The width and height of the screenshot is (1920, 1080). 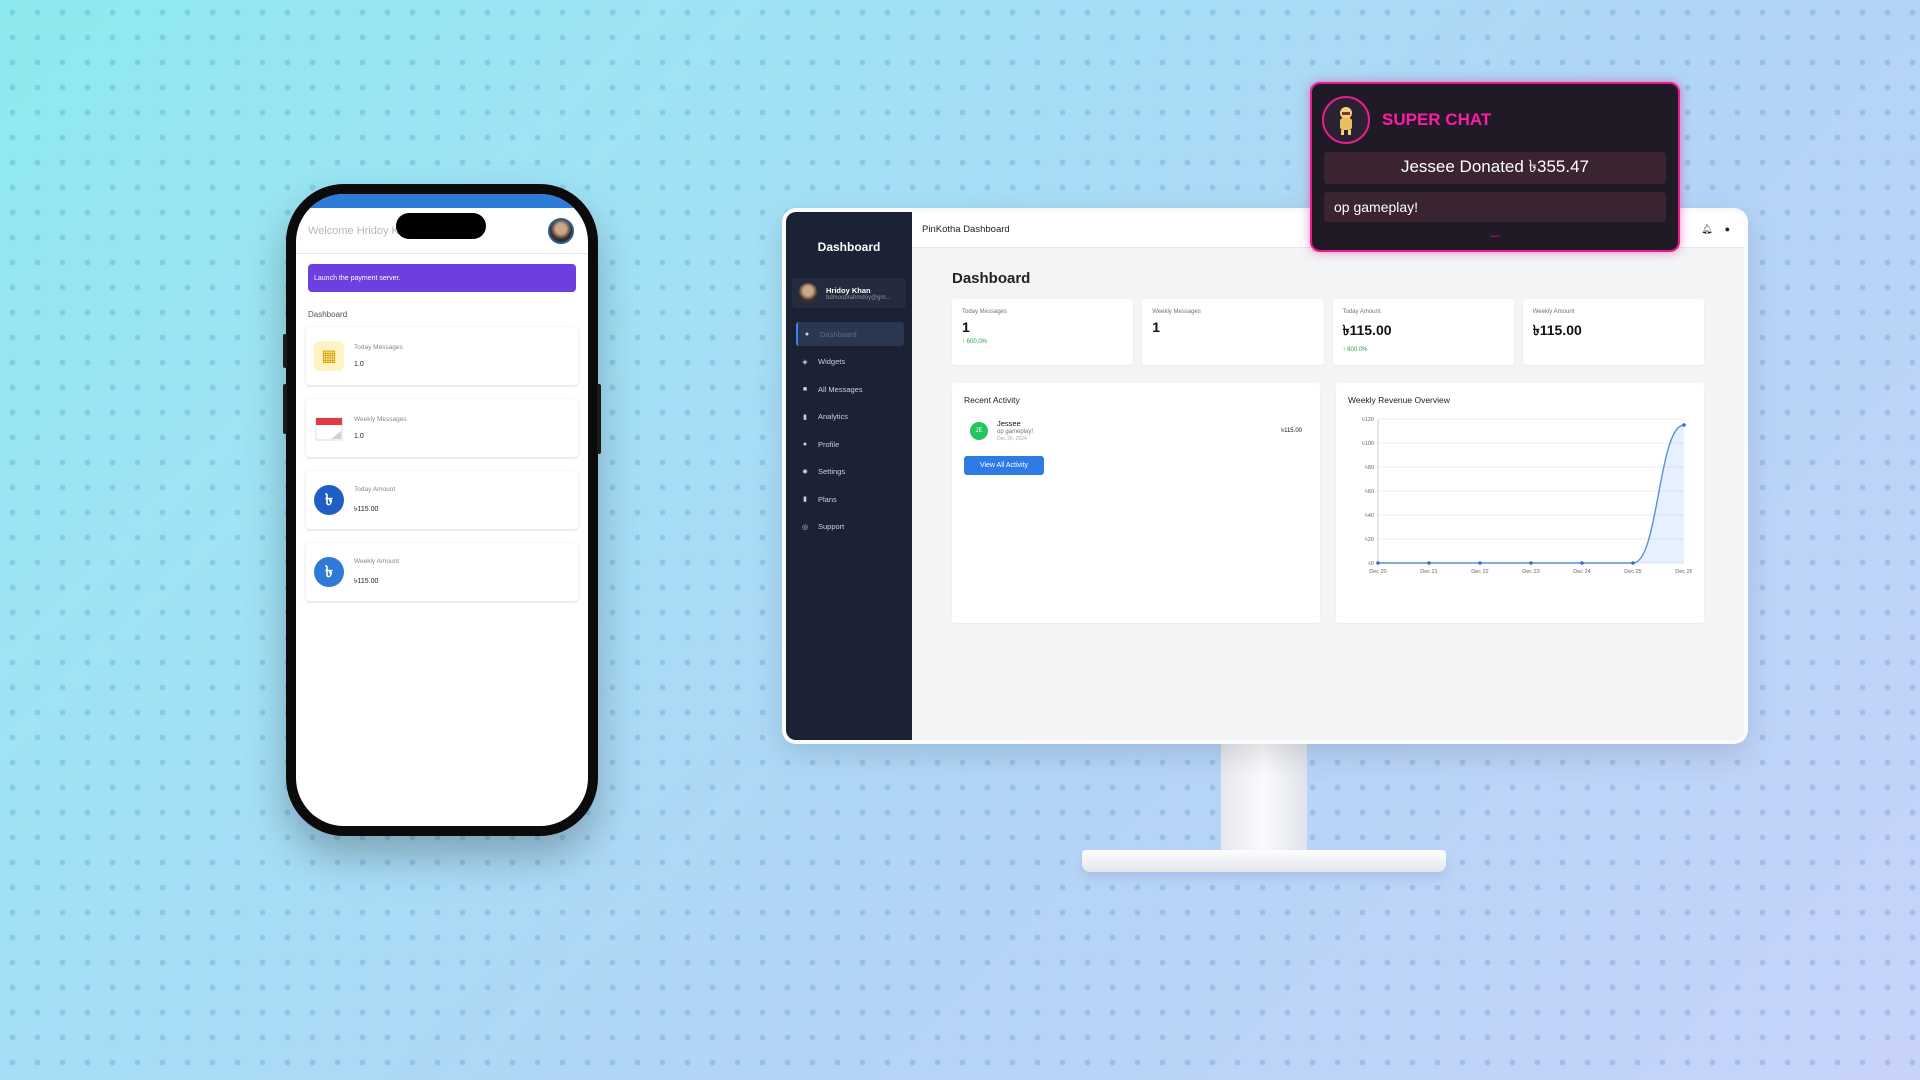 I want to click on x-tick-label: Dec 24, so click(x=1581, y=572).